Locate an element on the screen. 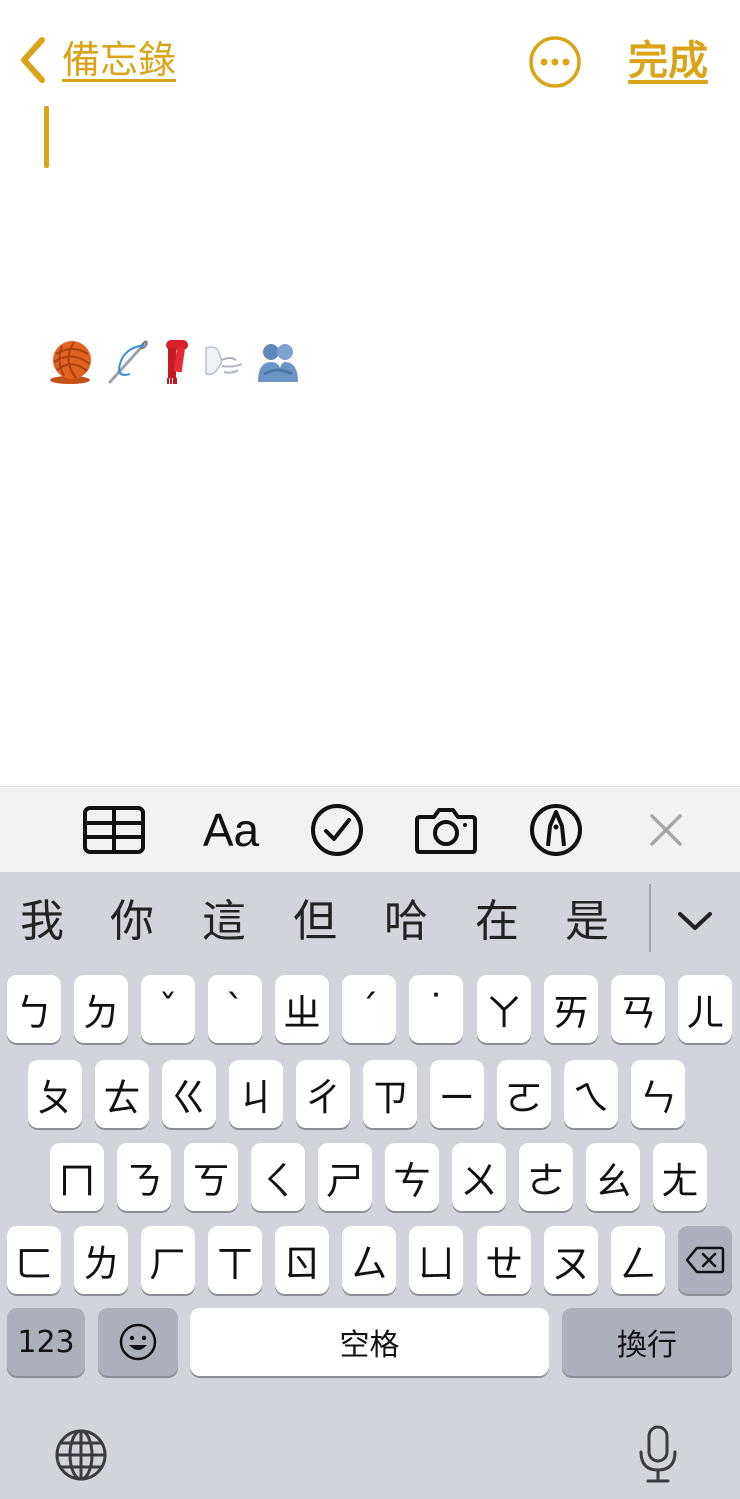 The image size is (740, 1499). key-j: ㄐ is located at coordinates (256, 1094).